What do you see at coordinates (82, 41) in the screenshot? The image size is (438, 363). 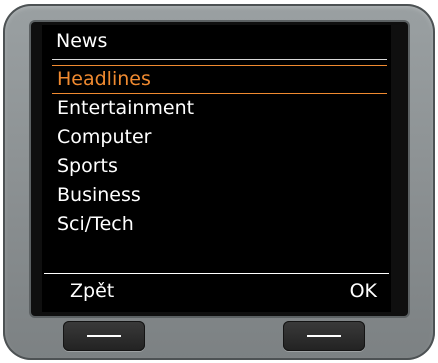 I see `screen-title: News` at bounding box center [82, 41].